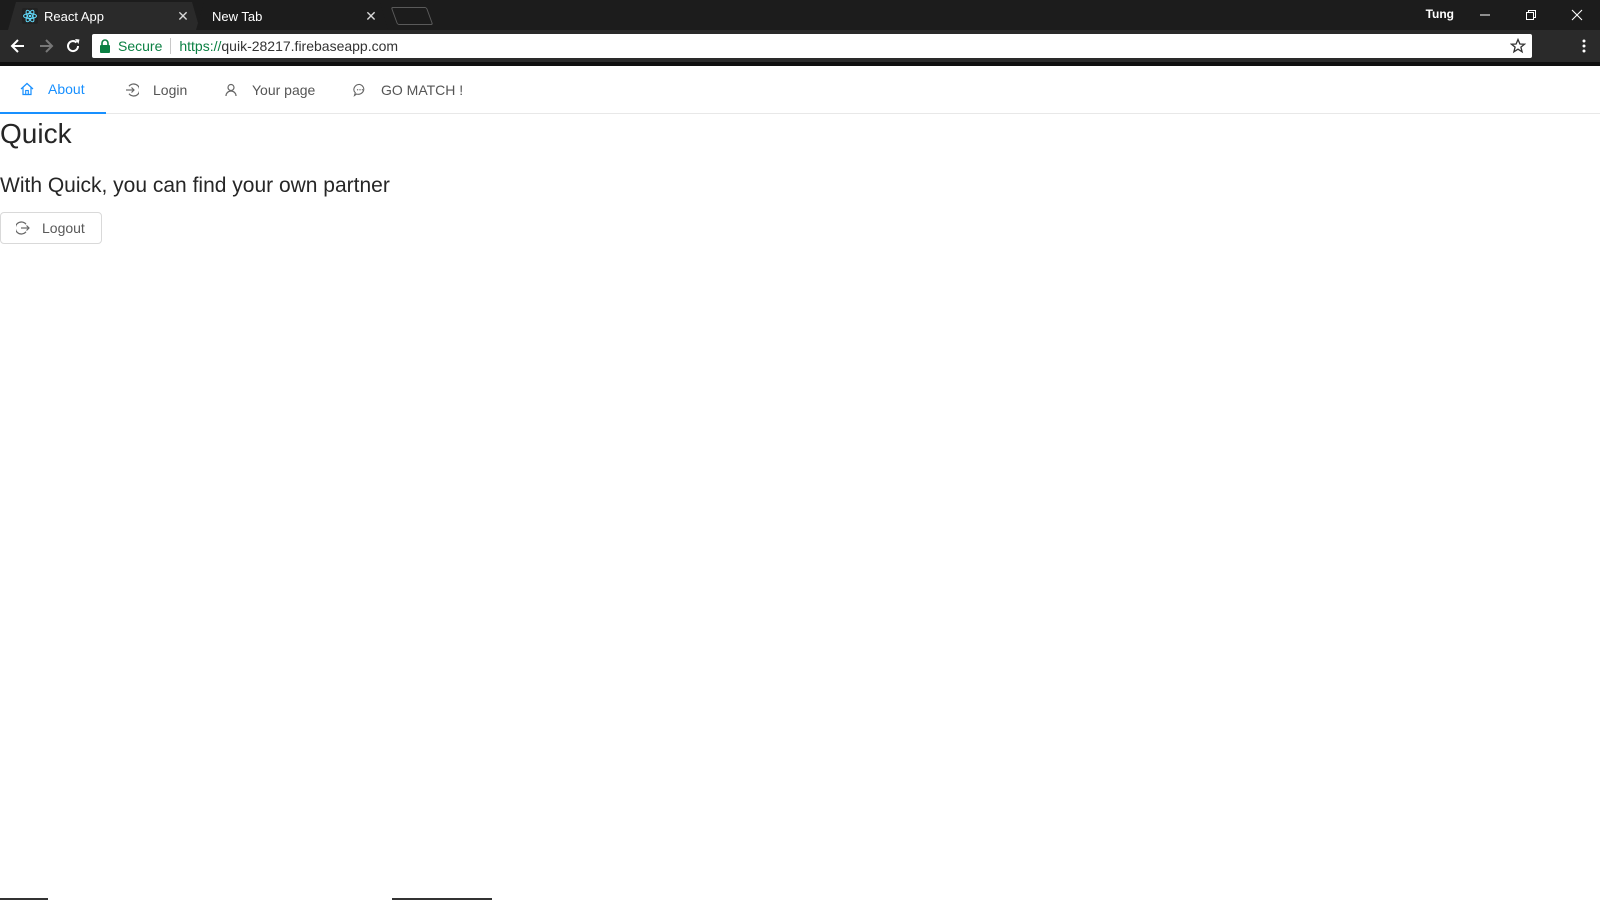 Image resolution: width=1600 pixels, height=900 pixels. What do you see at coordinates (1440, 14) in the screenshot?
I see `profile-name: Tung` at bounding box center [1440, 14].